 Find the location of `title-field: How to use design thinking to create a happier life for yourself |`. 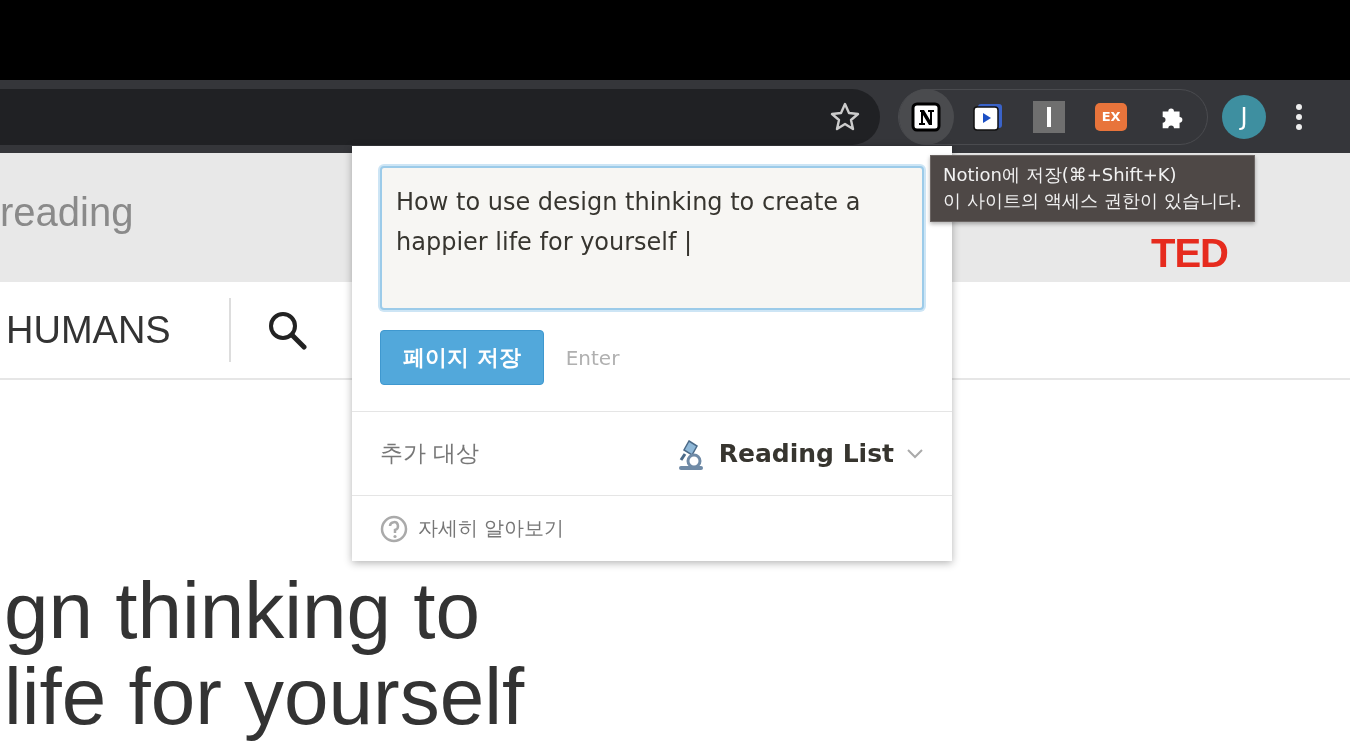

title-field: How to use design thinking to create a happier life for yourself | is located at coordinates (652, 238).